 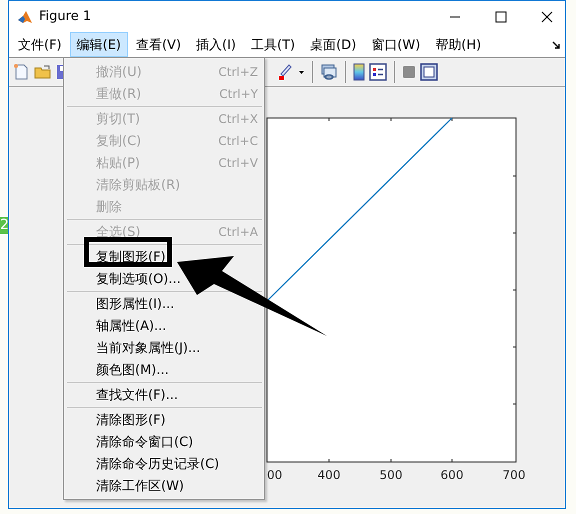 I want to click on legend-icon, so click(x=378, y=72).